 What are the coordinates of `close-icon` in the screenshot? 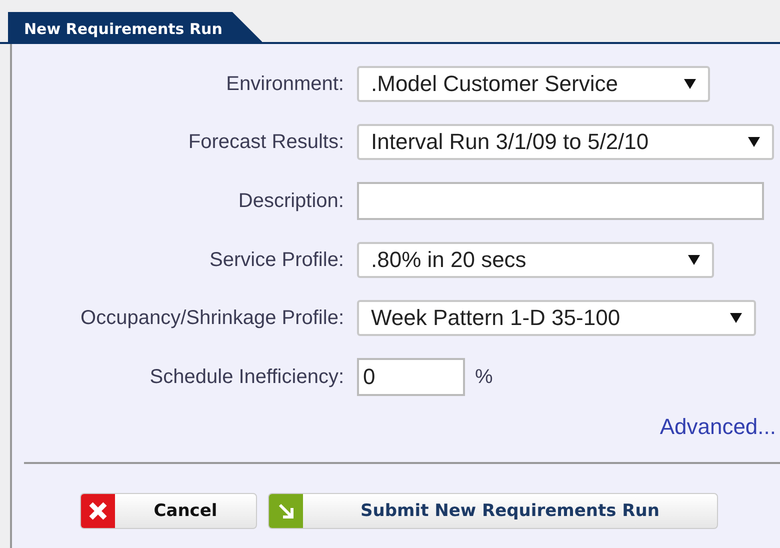 It's located at (98, 511).